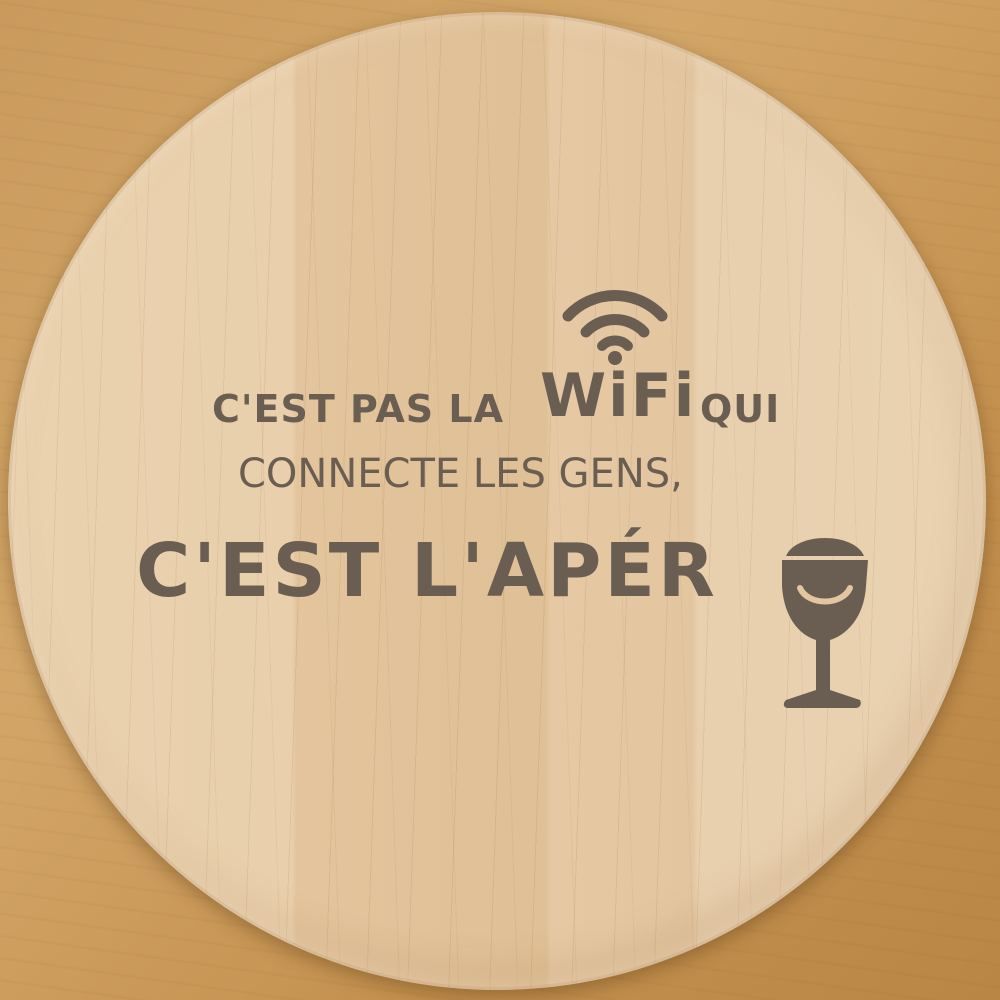 This screenshot has width=1000, height=1000. I want to click on wifi-icon, so click(615, 327).